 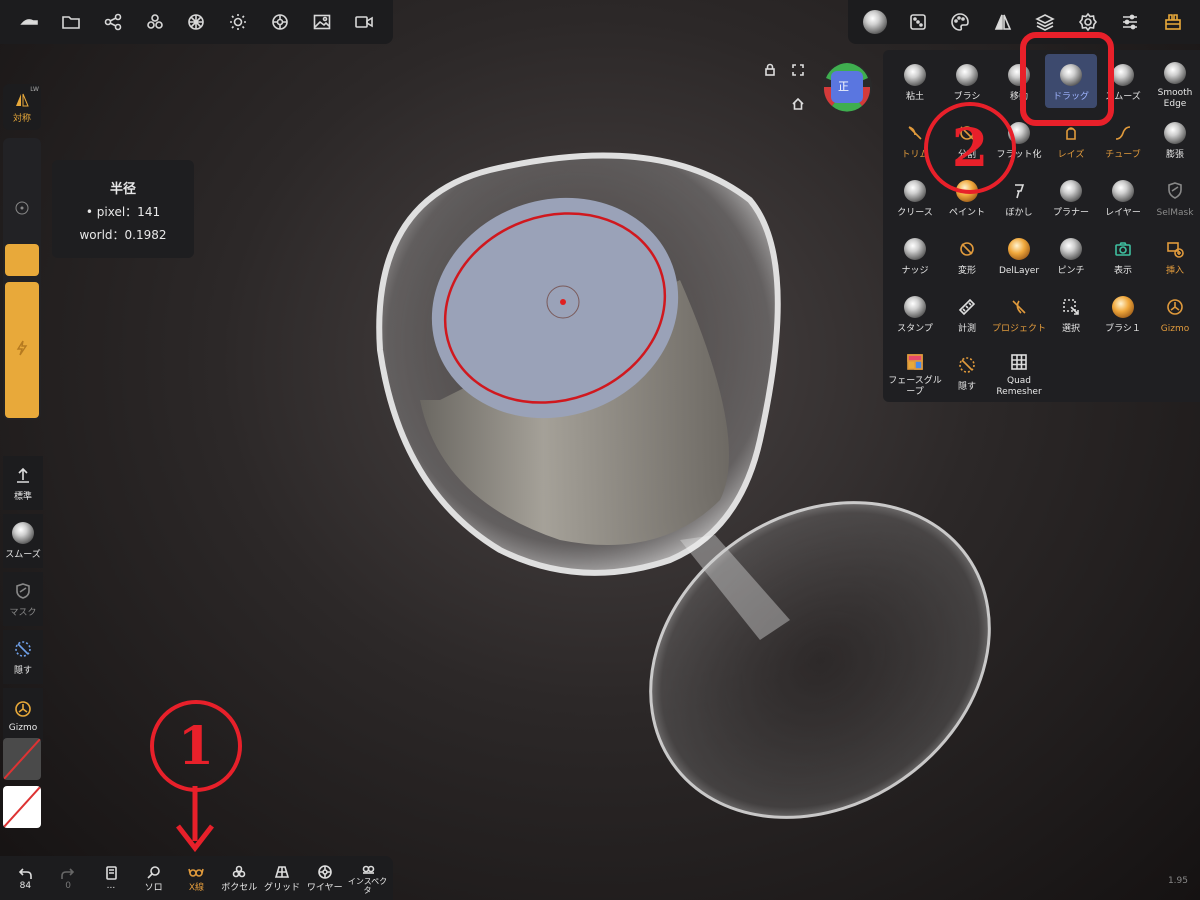 I want to click on tool-25: 計測, so click(x=967, y=313).